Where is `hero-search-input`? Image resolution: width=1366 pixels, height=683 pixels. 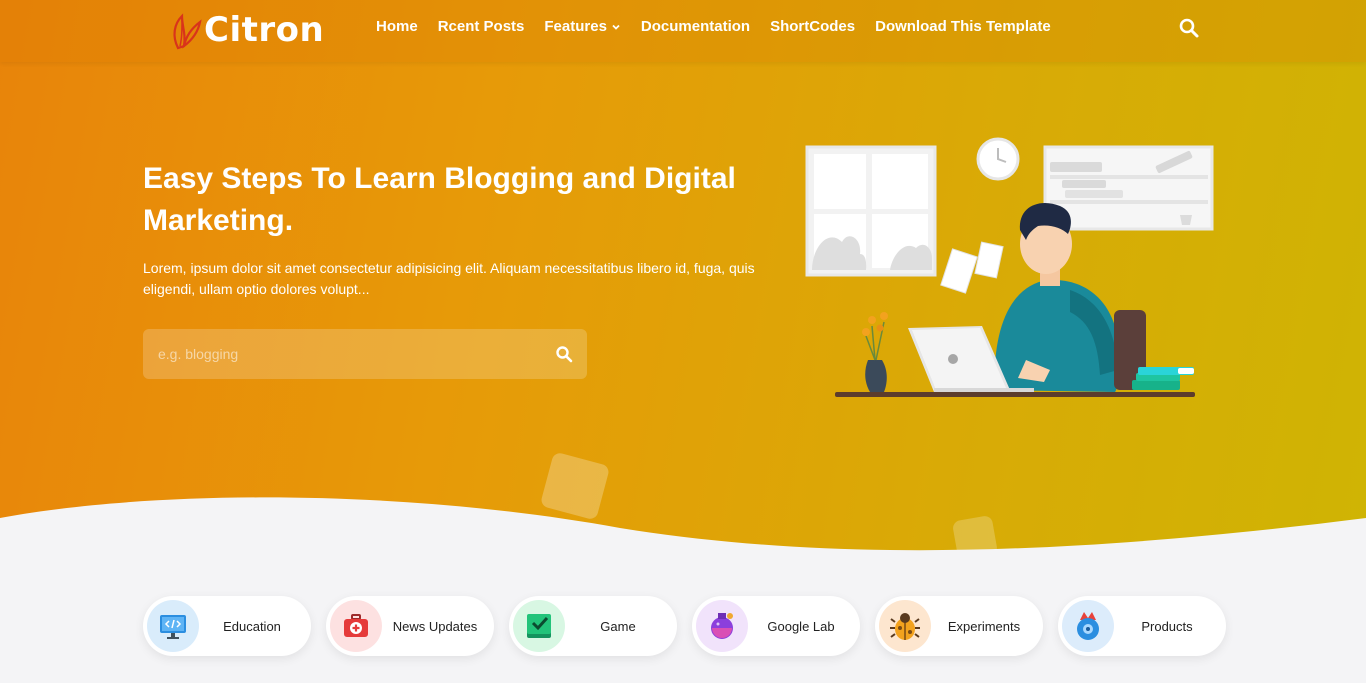 hero-search-input is located at coordinates (342, 354).